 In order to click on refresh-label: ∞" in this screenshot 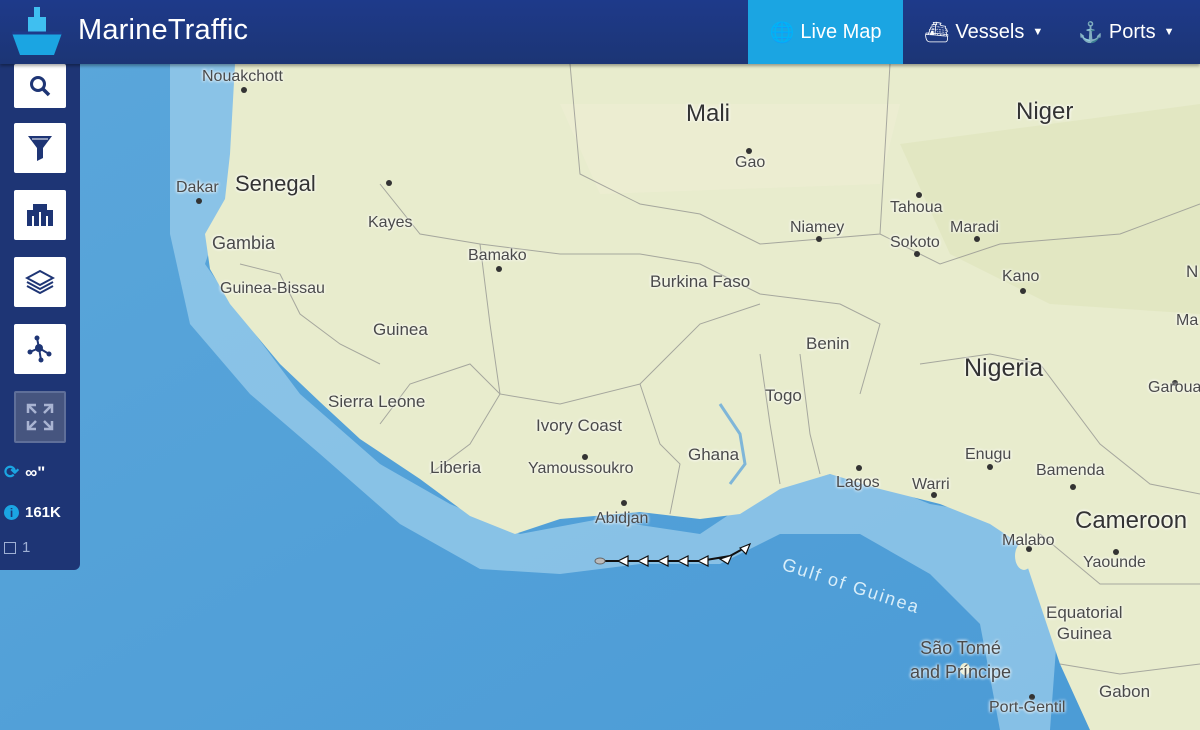, I will do `click(35, 472)`.